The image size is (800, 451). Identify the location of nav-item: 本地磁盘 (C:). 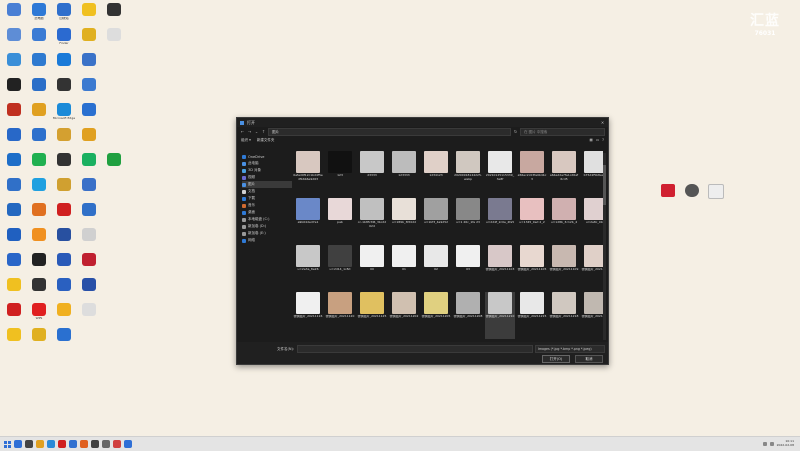
(267, 219).